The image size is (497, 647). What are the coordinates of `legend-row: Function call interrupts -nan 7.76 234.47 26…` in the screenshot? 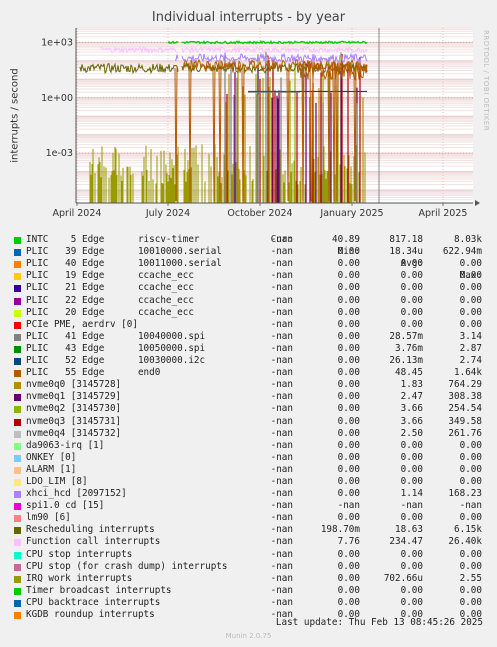 It's located at (252, 542).